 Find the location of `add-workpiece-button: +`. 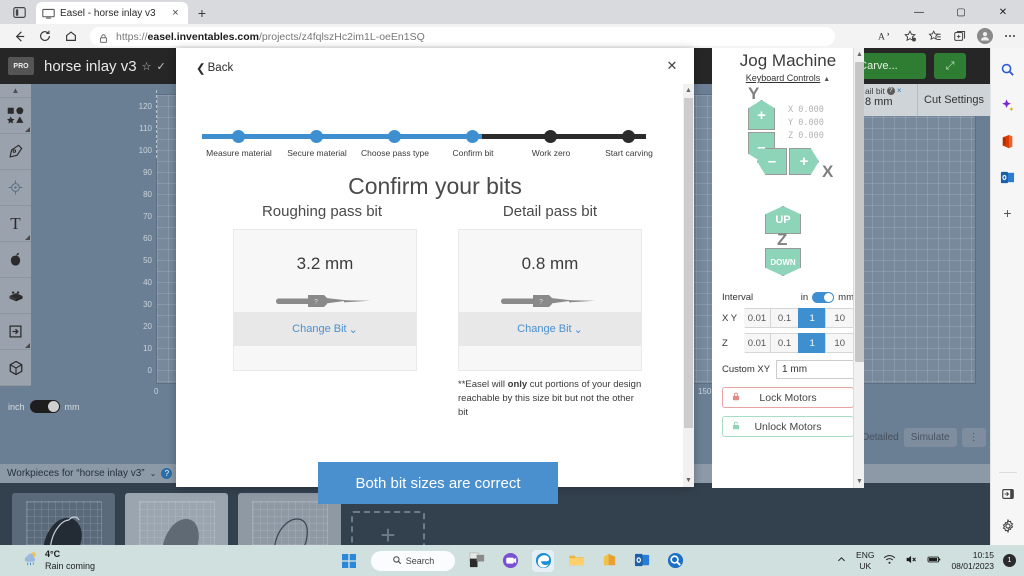

add-workpiece-button: + is located at coordinates (388, 528).